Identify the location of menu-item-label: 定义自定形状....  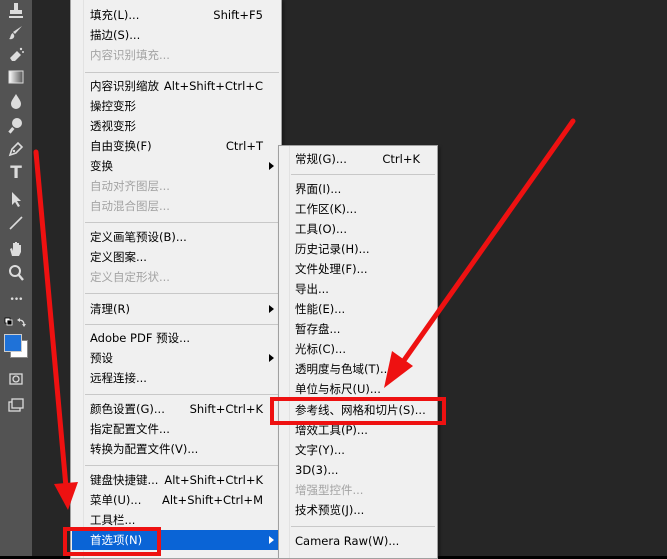
(130, 277).